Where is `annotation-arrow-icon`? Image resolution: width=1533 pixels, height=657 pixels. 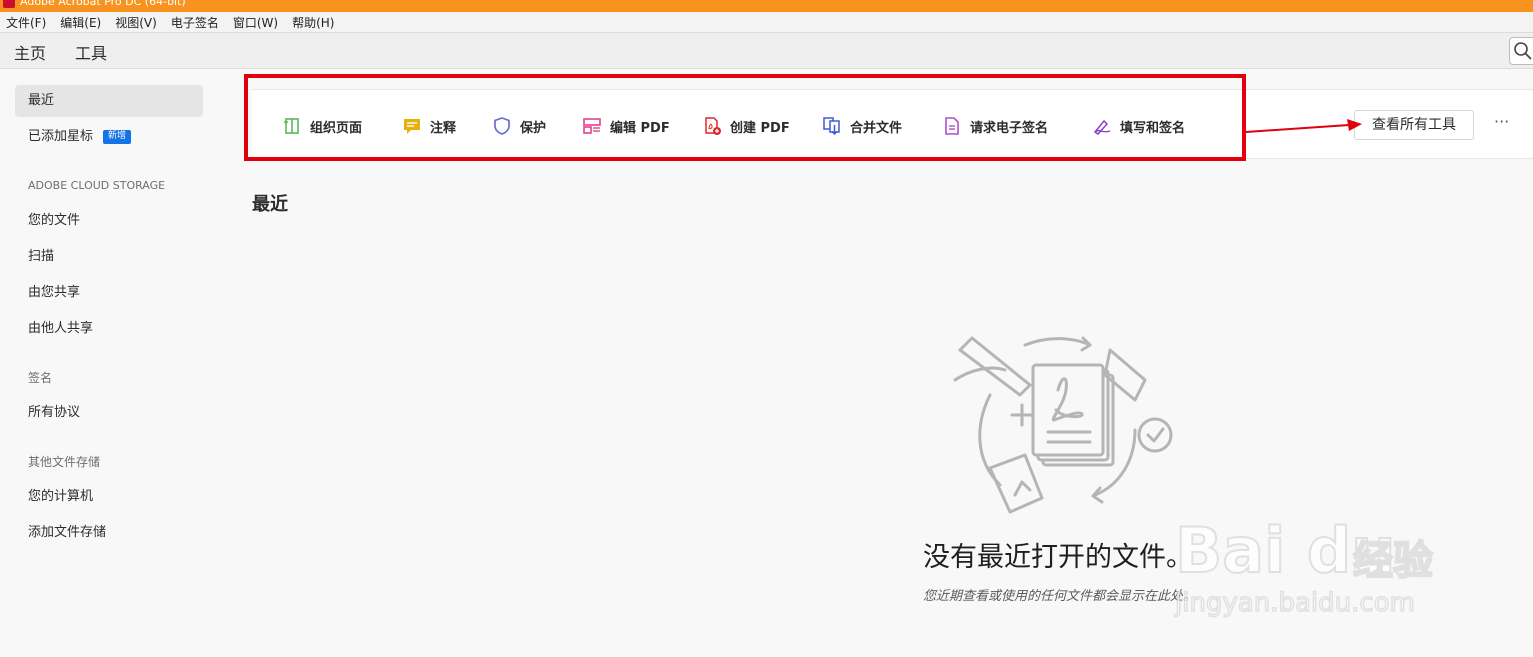 annotation-arrow-icon is located at coordinates (1303, 126).